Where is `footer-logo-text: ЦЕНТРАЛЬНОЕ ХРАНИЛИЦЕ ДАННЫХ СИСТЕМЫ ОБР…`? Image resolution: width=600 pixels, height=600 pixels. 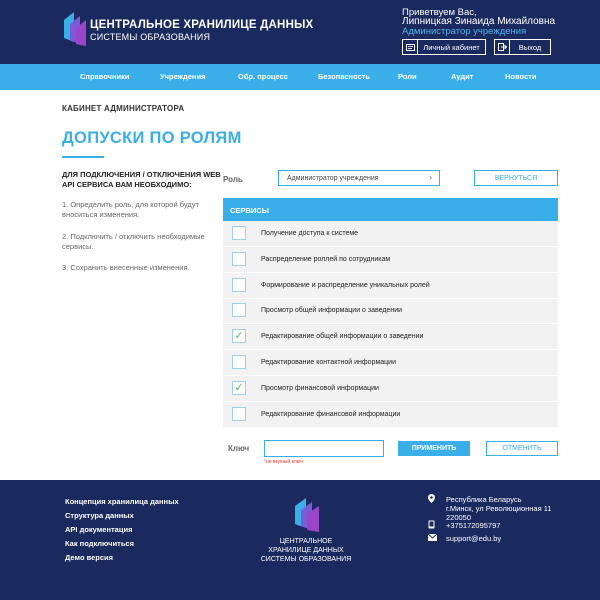 footer-logo-text: ЦЕНТРАЛЬНОЕ ХРАНИЛИЦЕ ДАННЫХ СИСТЕМЫ ОБР… is located at coordinates (306, 550).